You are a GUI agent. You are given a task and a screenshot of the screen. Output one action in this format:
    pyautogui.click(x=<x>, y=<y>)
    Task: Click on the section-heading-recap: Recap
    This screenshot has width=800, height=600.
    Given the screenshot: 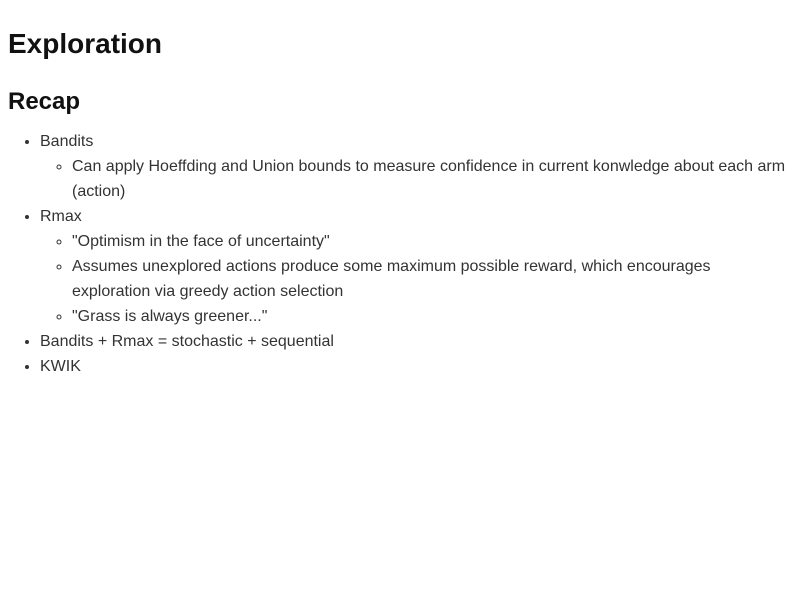 What is the action you would take?
    pyautogui.click(x=44, y=101)
    